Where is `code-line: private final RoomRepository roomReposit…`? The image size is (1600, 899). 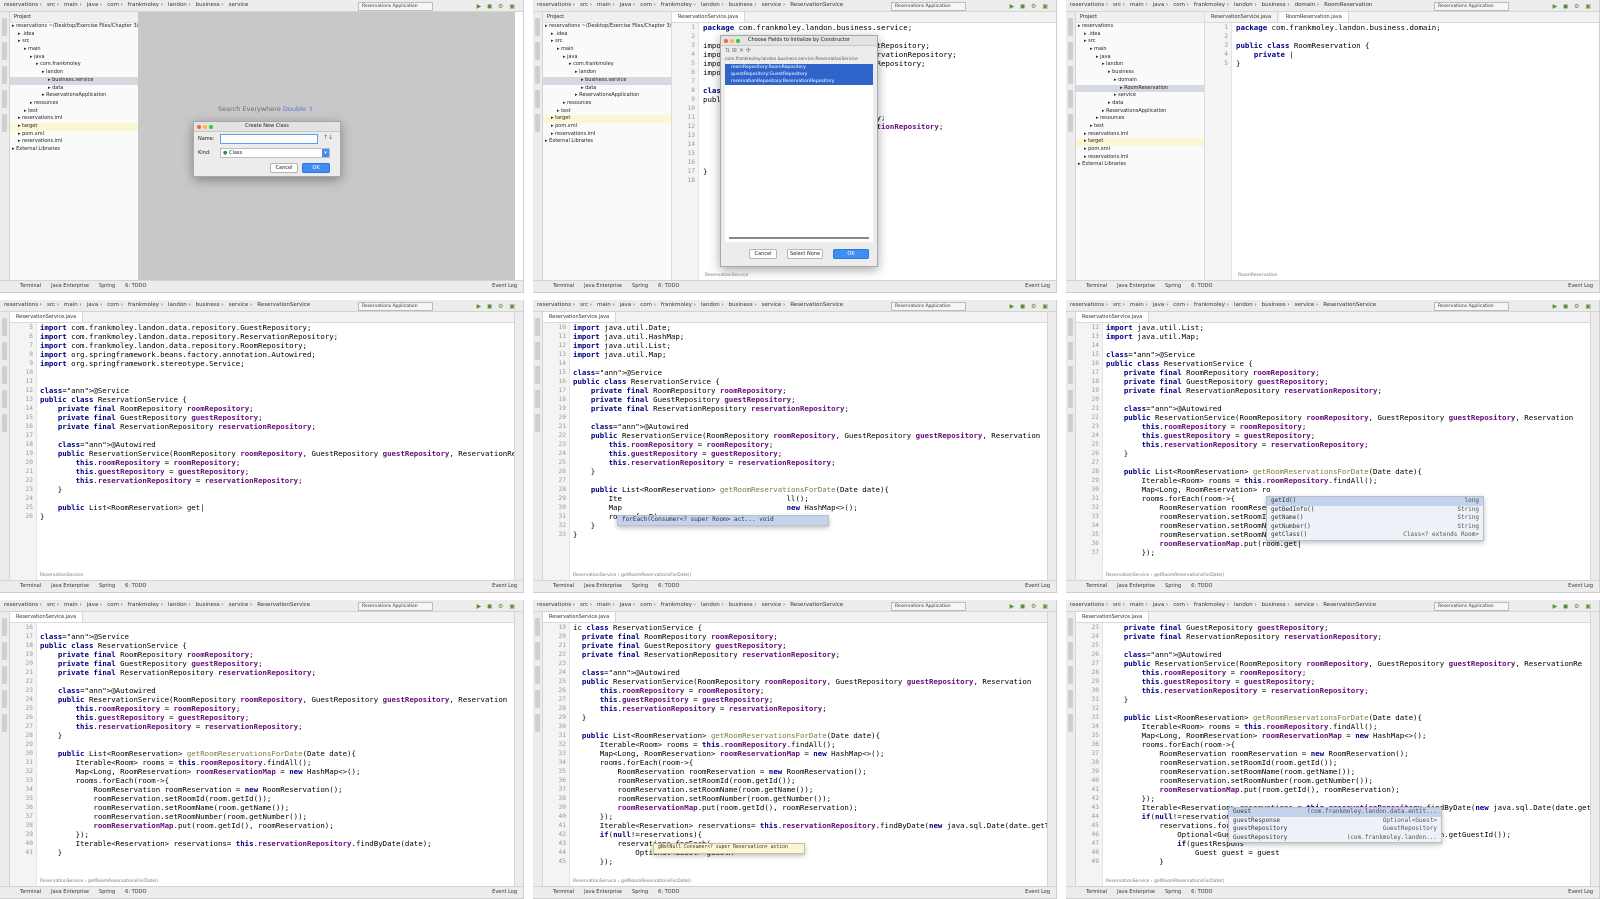
code-line: private final RoomRepository roomReposit… is located at coordinates (277, 408).